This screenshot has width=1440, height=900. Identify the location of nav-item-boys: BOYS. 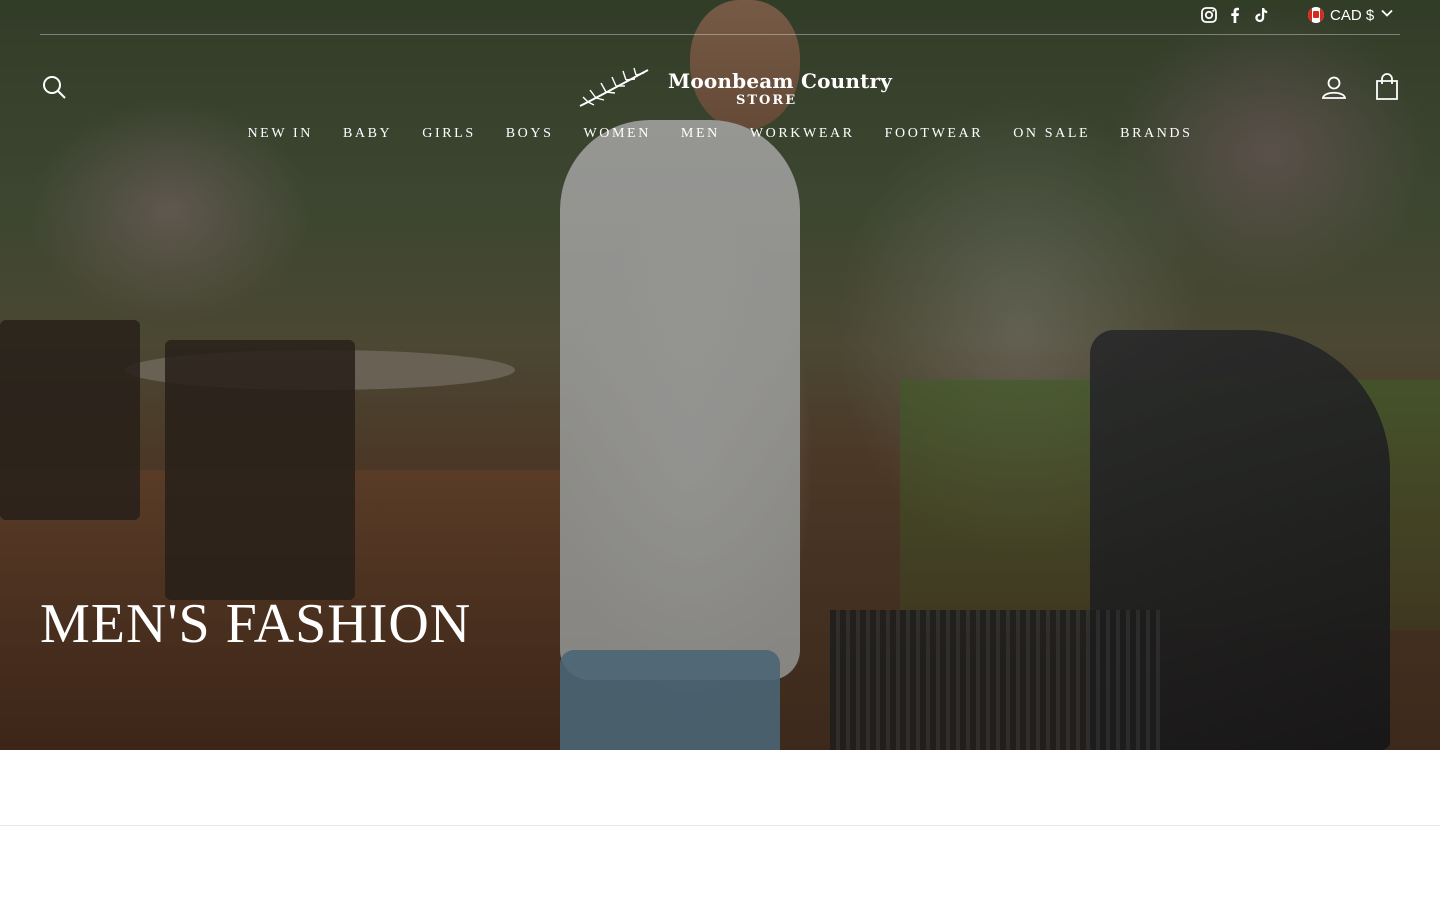
(530, 134).